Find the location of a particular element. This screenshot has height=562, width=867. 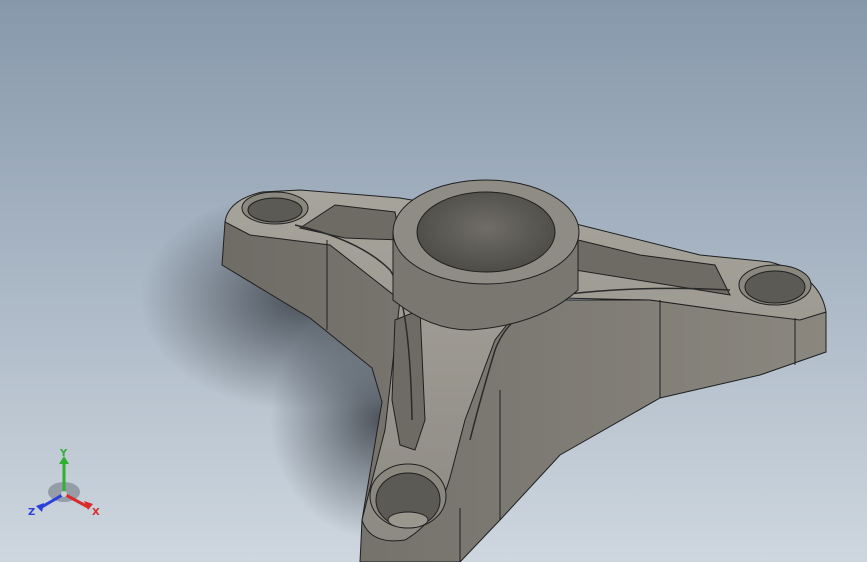

mount-hole-right-bore is located at coordinates (775, 287).